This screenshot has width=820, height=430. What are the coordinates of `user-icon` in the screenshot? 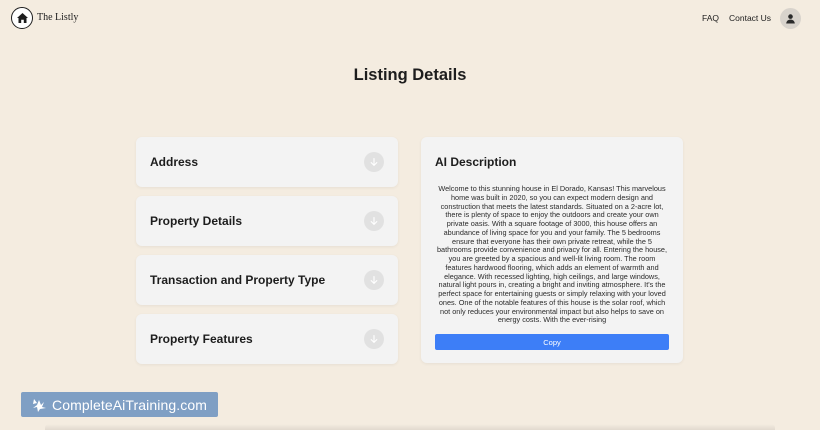 It's located at (790, 19).